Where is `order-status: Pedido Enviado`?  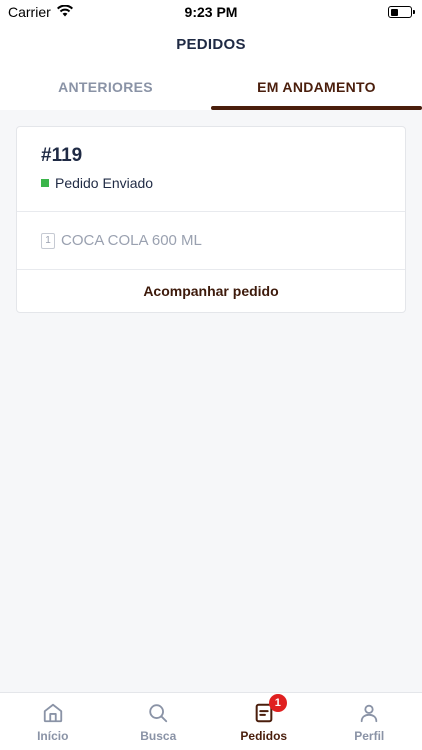 order-status: Pedido Enviado is located at coordinates (211, 183).